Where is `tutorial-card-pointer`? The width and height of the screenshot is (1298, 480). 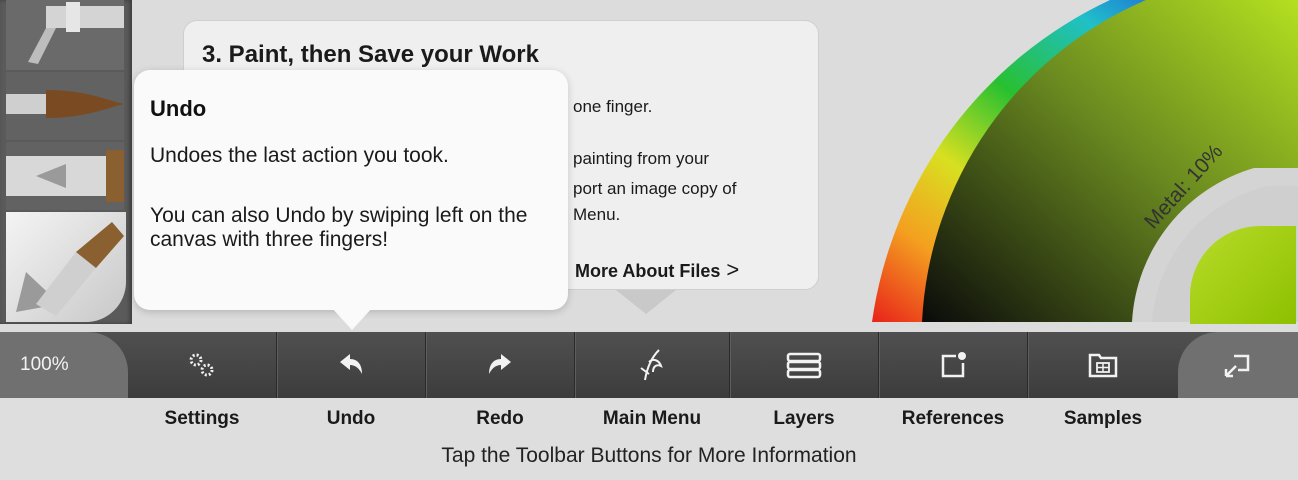
tutorial-card-pointer is located at coordinates (646, 302).